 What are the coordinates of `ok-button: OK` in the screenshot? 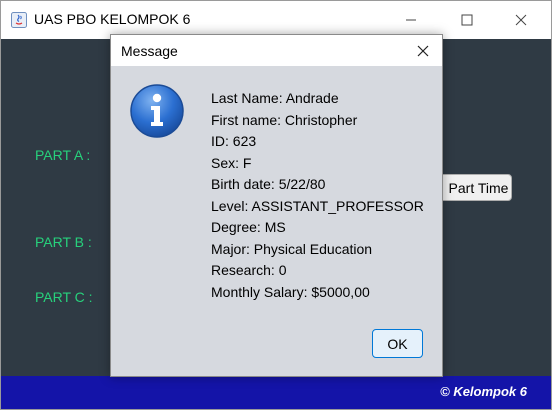 It's located at (397, 343).